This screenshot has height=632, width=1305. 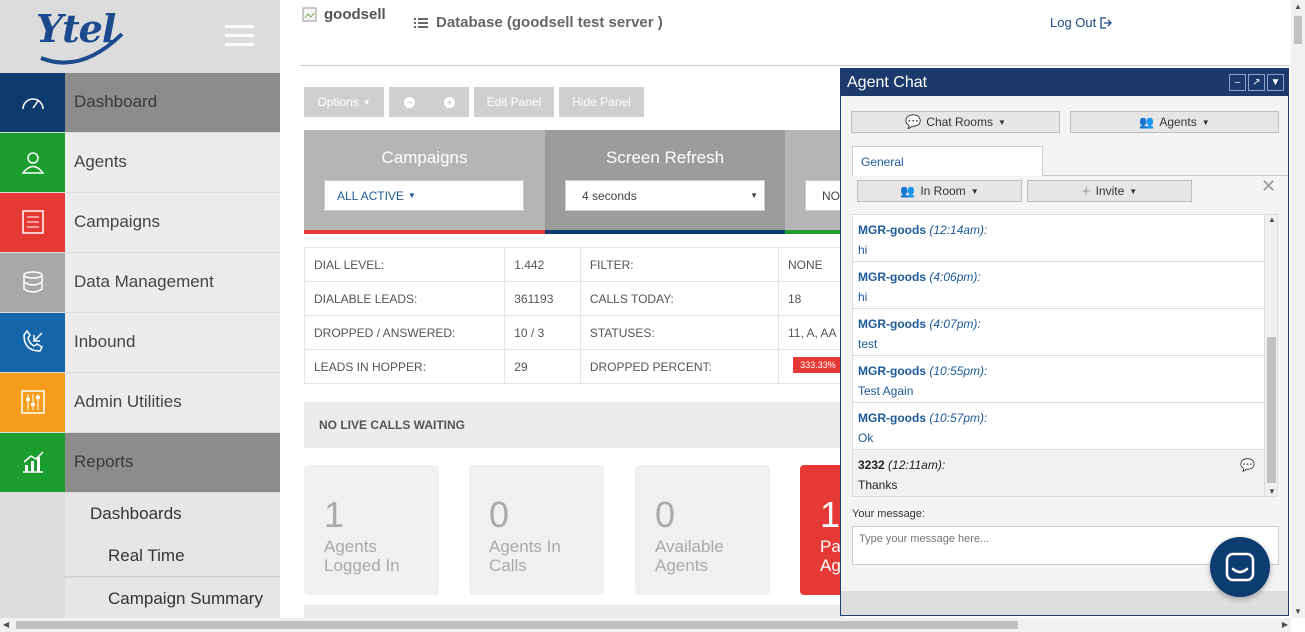 I want to click on screen-refresh-title: Screen Refresh, so click(x=665, y=157).